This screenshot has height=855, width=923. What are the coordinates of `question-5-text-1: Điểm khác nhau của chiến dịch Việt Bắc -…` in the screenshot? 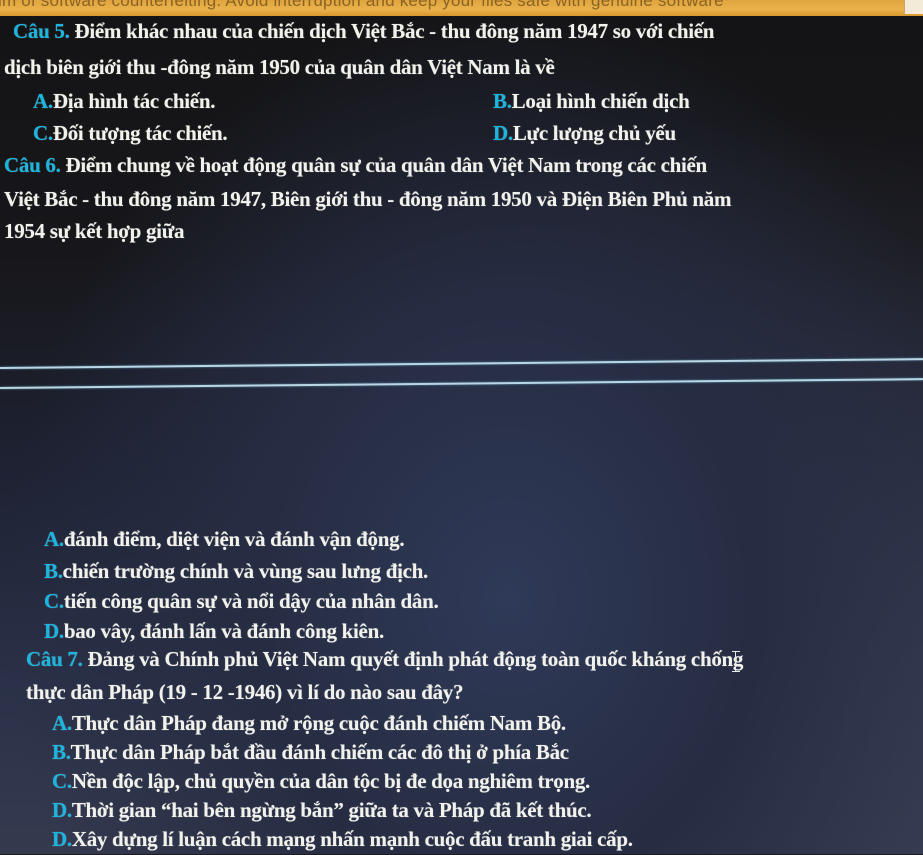 It's located at (392, 31).